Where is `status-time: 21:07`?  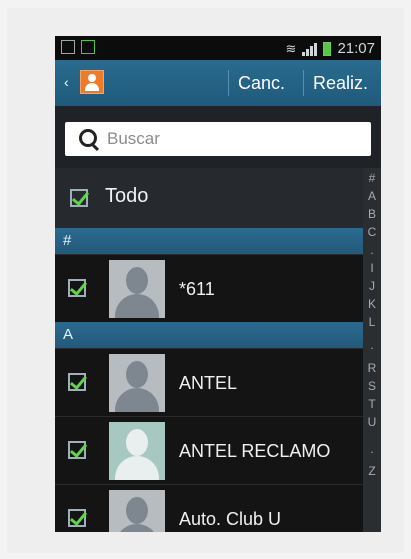
status-time: 21:07 is located at coordinates (356, 48).